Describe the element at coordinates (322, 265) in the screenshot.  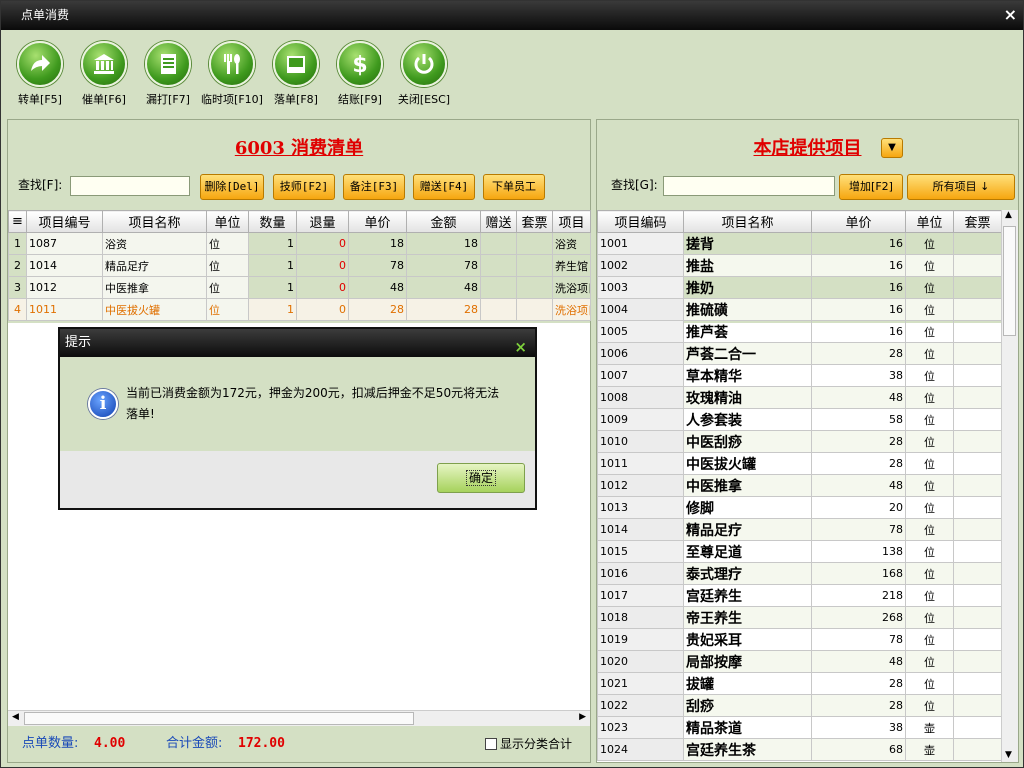
I see `table-cell: 0` at that location.